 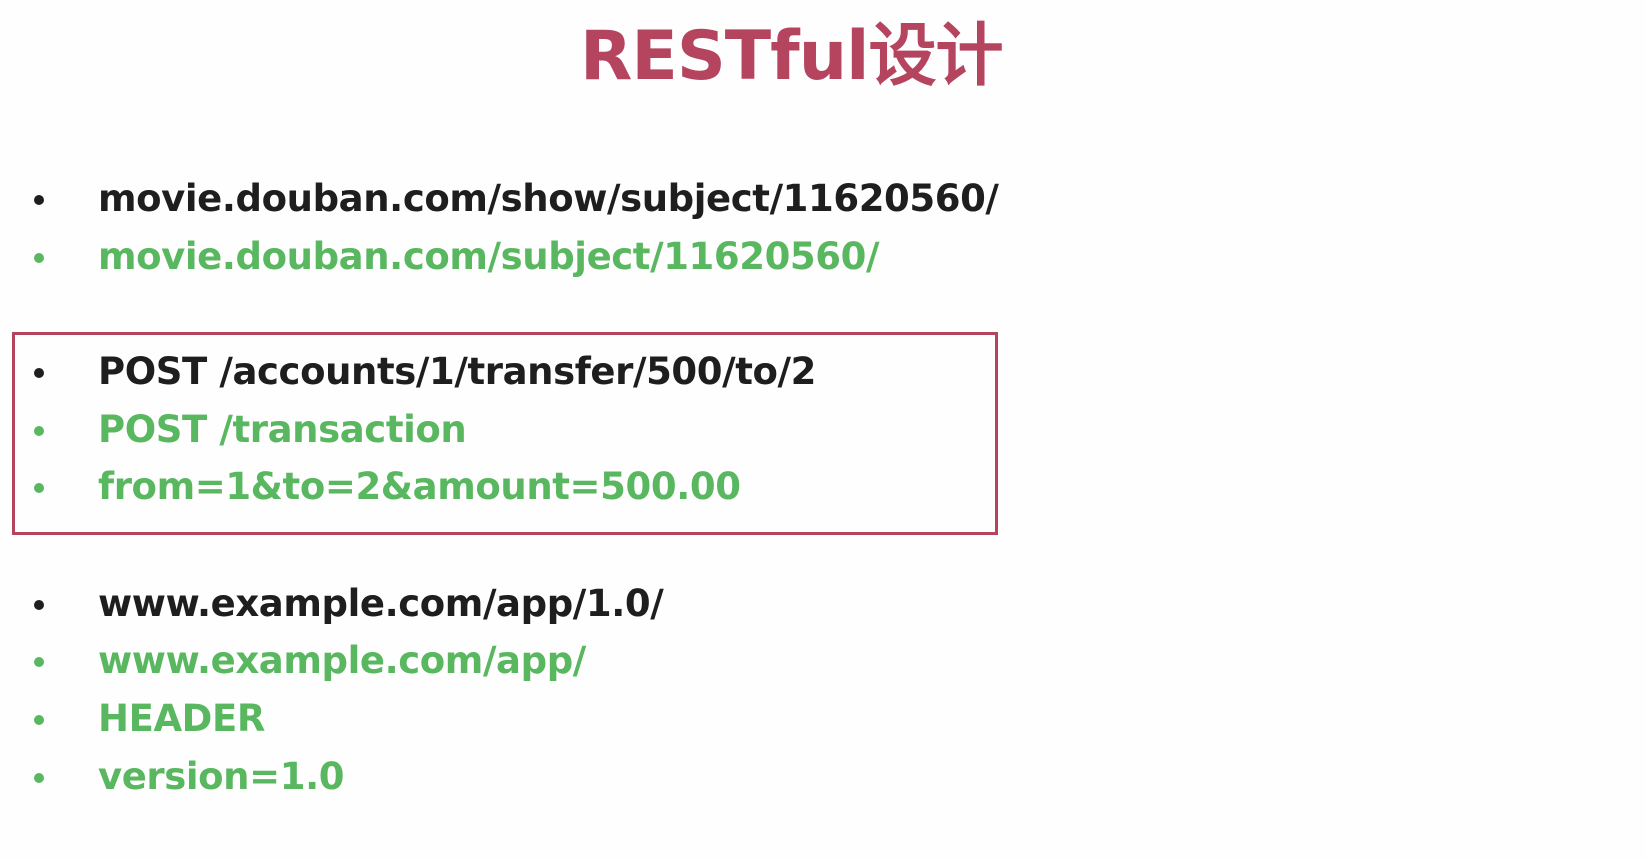 What do you see at coordinates (457, 371) in the screenshot?
I see `bullet-text: POST /accounts/1/transfer/500/to/2` at bounding box center [457, 371].